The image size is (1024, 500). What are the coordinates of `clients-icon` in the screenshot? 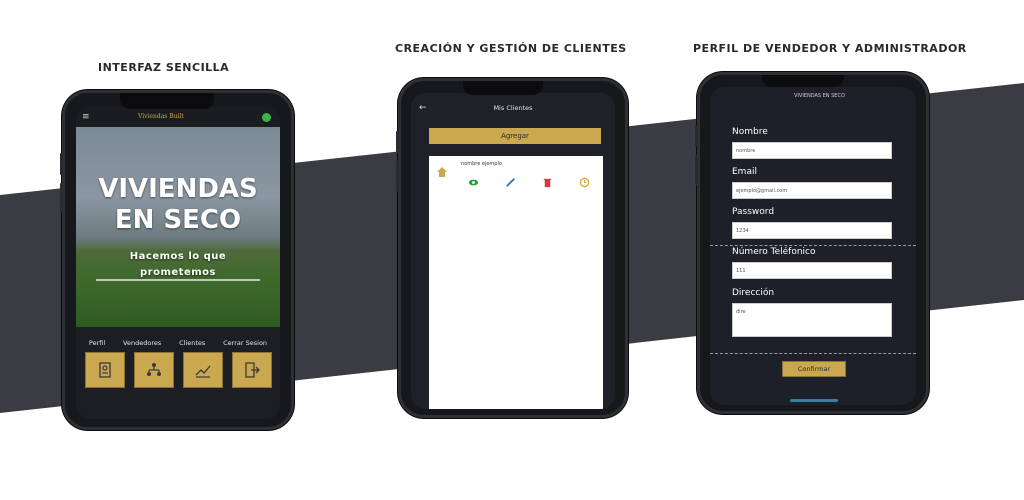 It's located at (202, 371).